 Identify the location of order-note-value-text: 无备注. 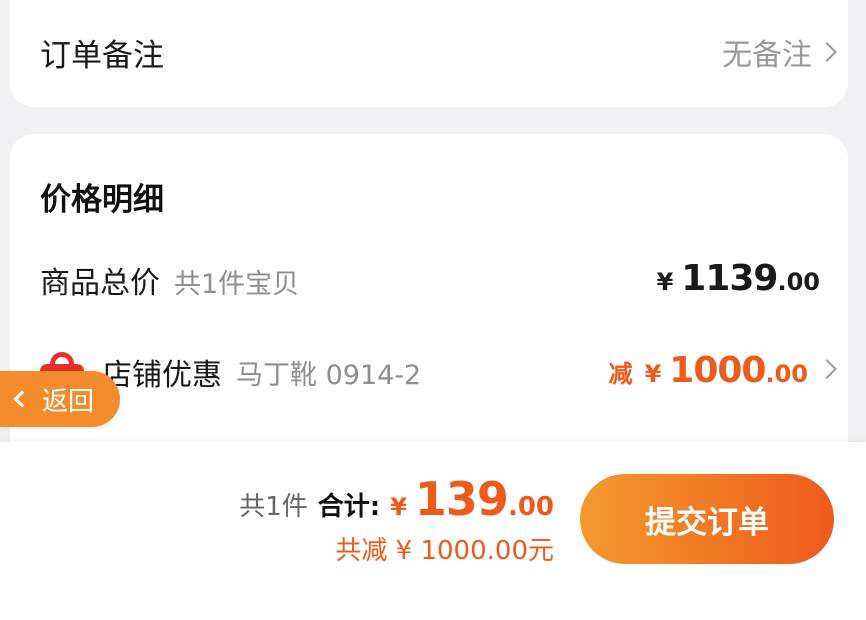
(767, 55).